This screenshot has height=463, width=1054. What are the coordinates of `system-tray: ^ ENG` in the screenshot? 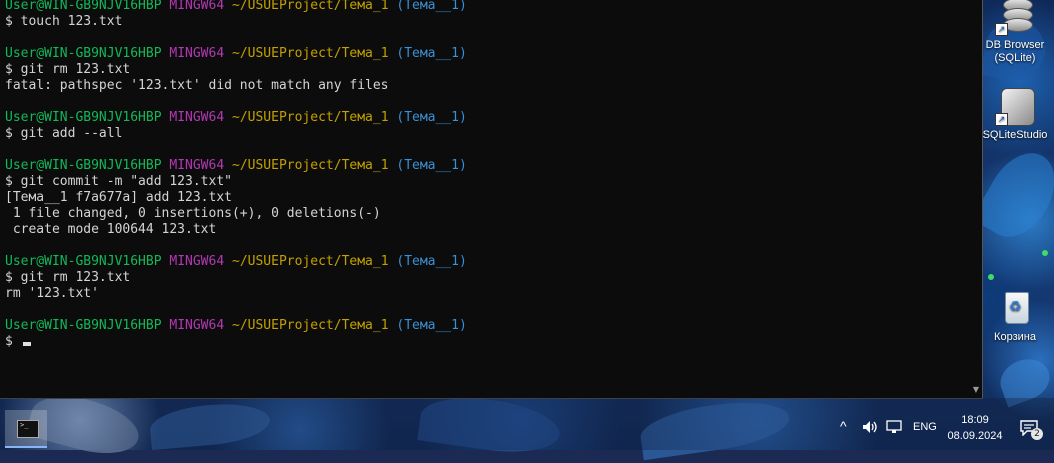 It's located at (527, 424).